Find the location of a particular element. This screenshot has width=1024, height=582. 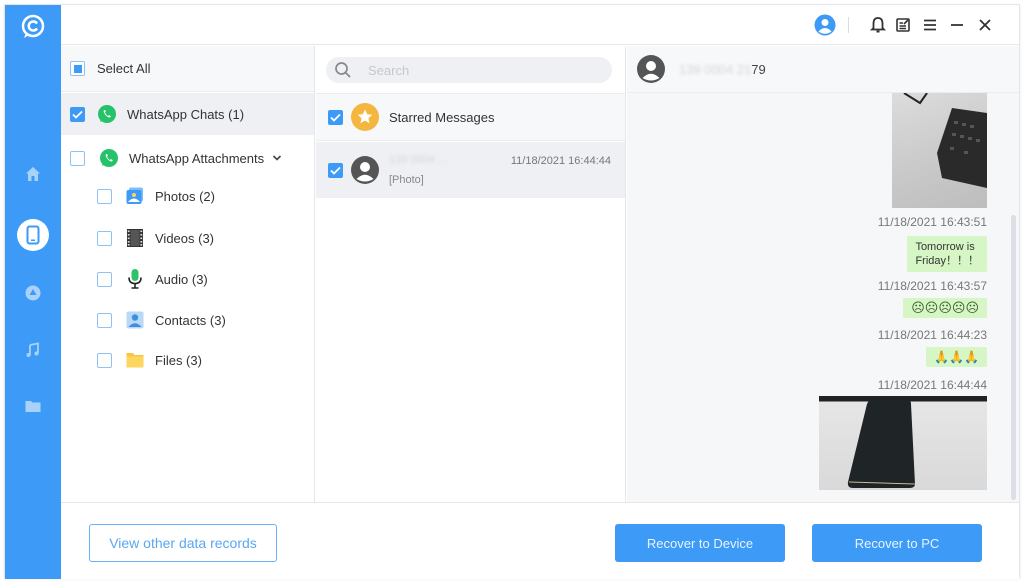

select-all-label: Select All is located at coordinates (124, 68).